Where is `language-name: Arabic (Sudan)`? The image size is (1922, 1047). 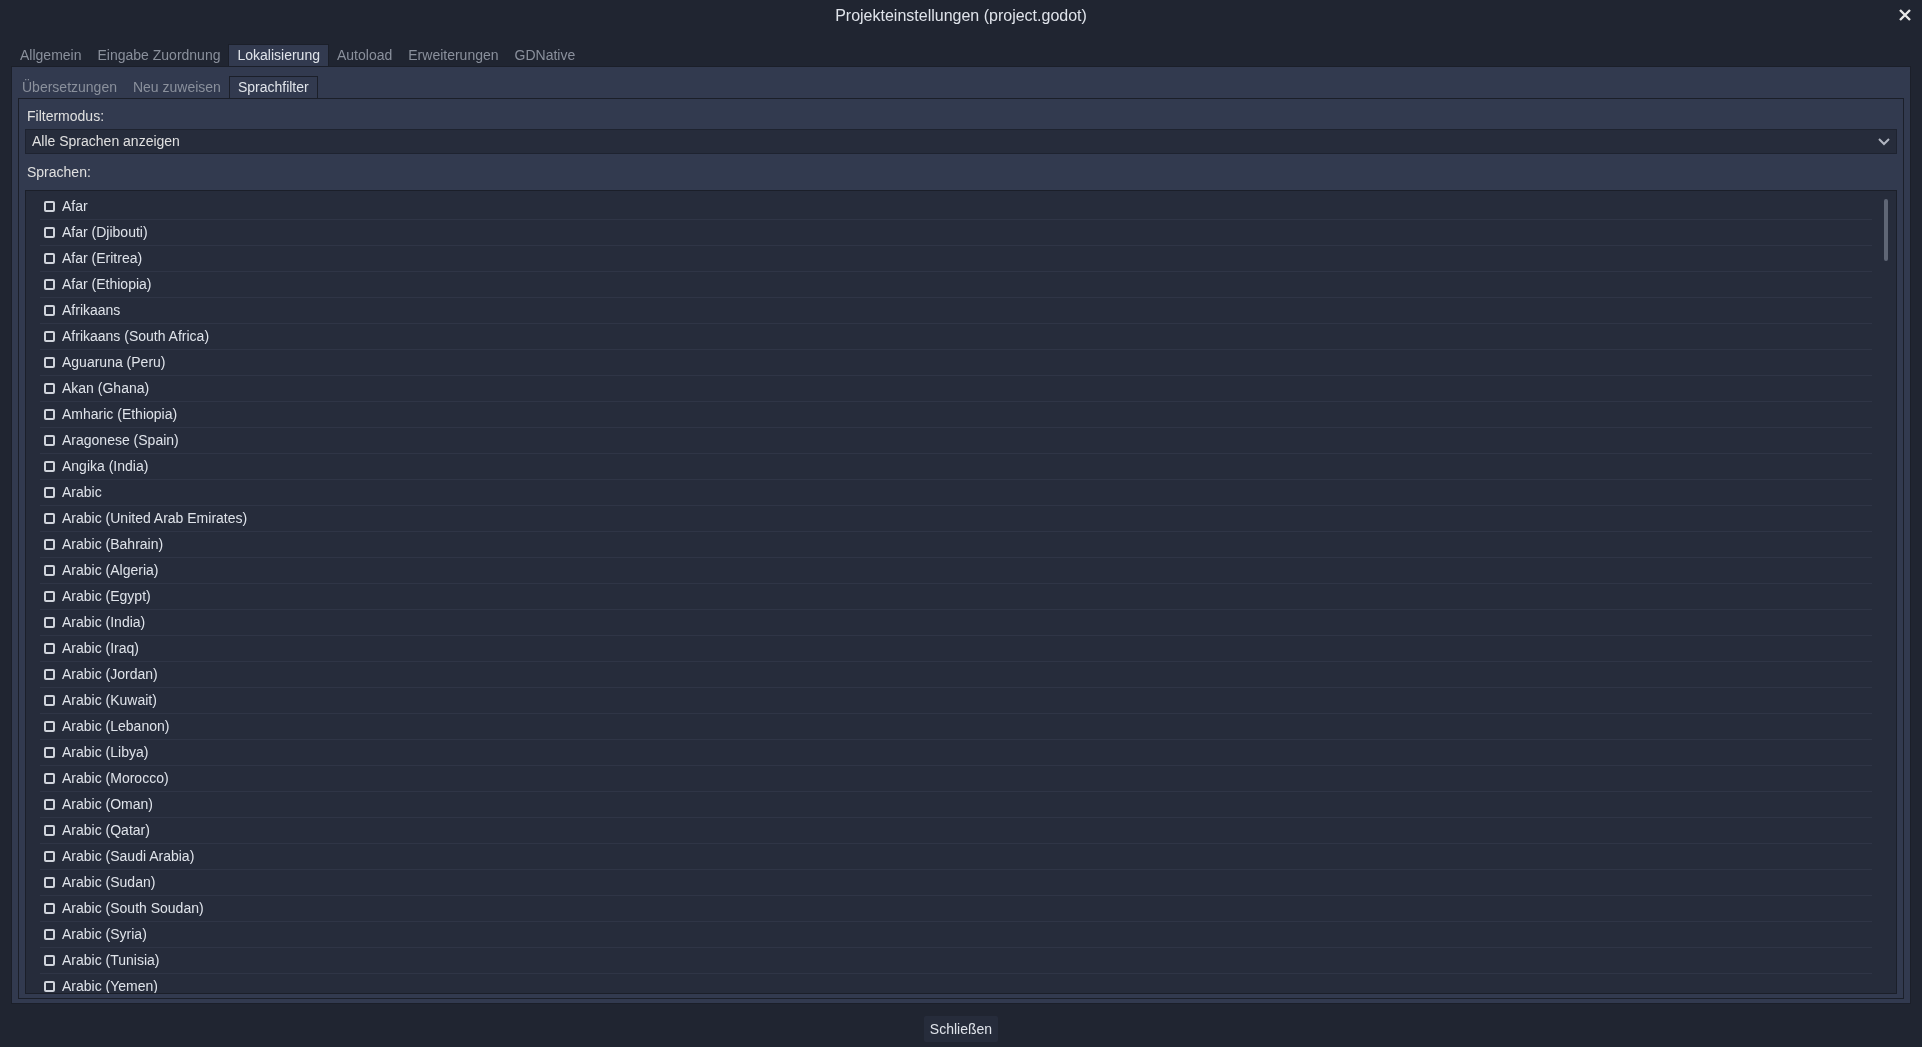
language-name: Arabic (Sudan) is located at coordinates (109, 882).